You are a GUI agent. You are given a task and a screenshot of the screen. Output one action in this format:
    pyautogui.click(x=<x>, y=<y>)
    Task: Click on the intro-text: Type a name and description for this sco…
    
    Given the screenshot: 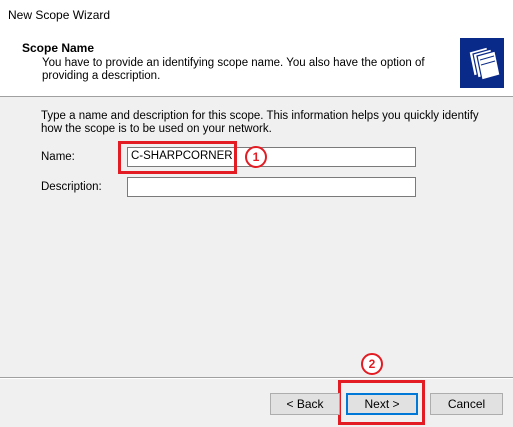 What is the action you would take?
    pyautogui.click(x=260, y=122)
    